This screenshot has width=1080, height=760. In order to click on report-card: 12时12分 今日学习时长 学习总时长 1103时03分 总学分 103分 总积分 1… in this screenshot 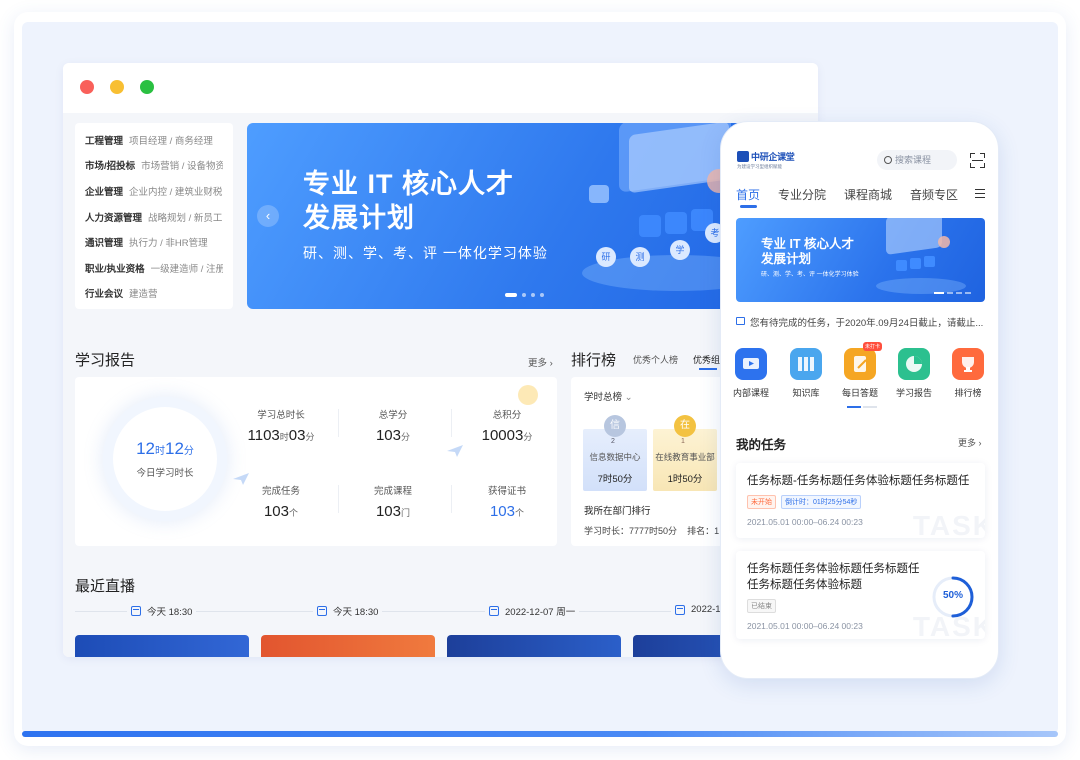, I will do `click(316, 461)`.